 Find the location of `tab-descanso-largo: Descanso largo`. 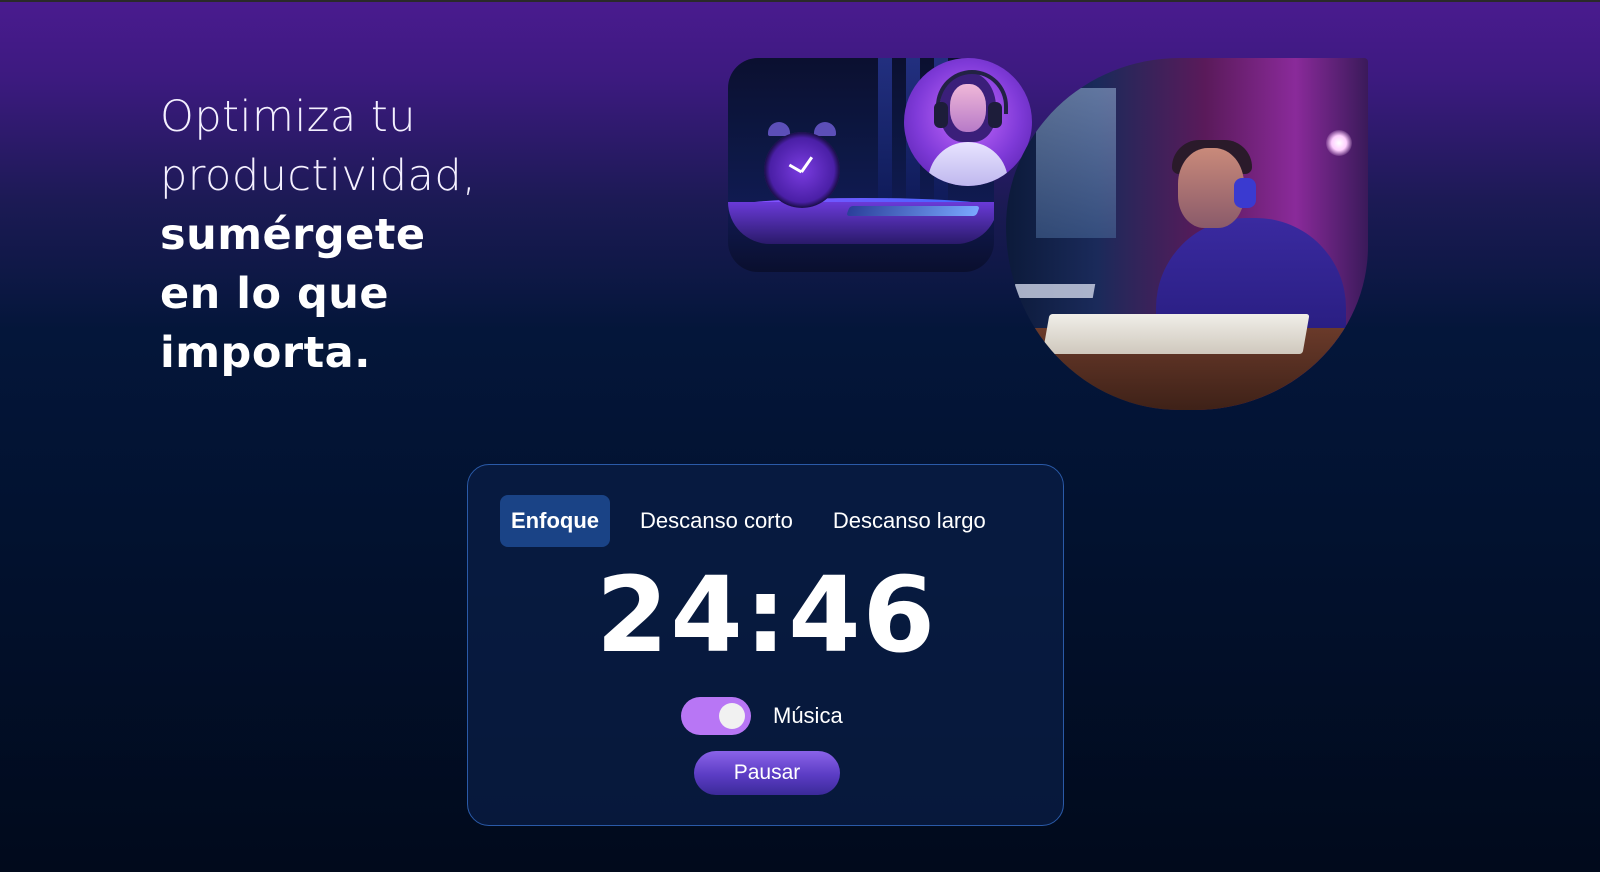

tab-descanso-largo: Descanso largo is located at coordinates (909, 521).